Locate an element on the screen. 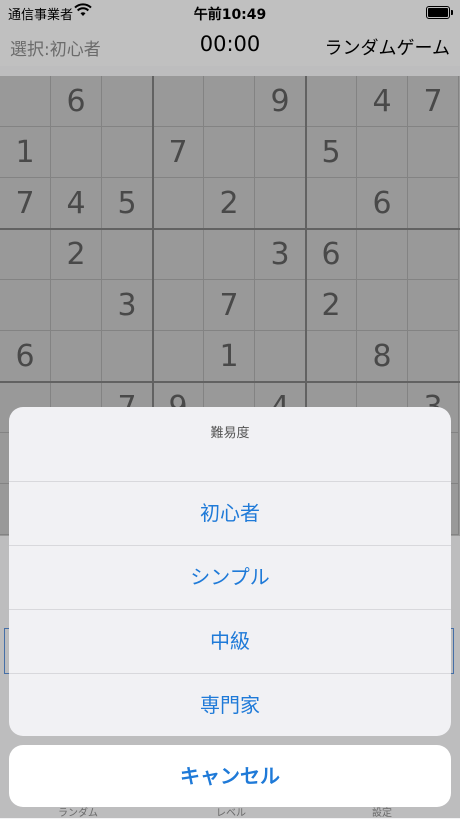  option-beginner: 初心者 is located at coordinates (230, 513).